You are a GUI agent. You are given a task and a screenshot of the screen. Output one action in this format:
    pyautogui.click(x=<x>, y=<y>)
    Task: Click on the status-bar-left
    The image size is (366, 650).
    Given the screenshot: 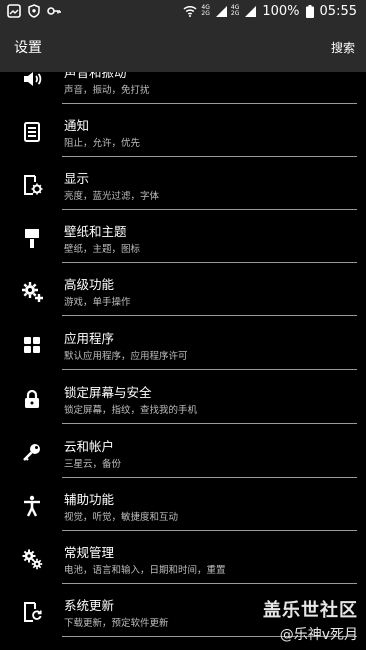 What is the action you would take?
    pyautogui.click(x=34, y=11)
    